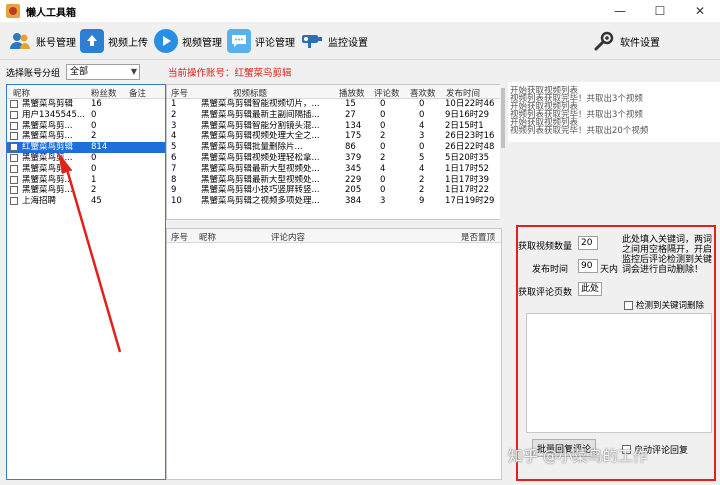 This screenshot has height=485, width=720. What do you see at coordinates (90, 252) in the screenshot?
I see `red-arrow-annotation` at bounding box center [90, 252].